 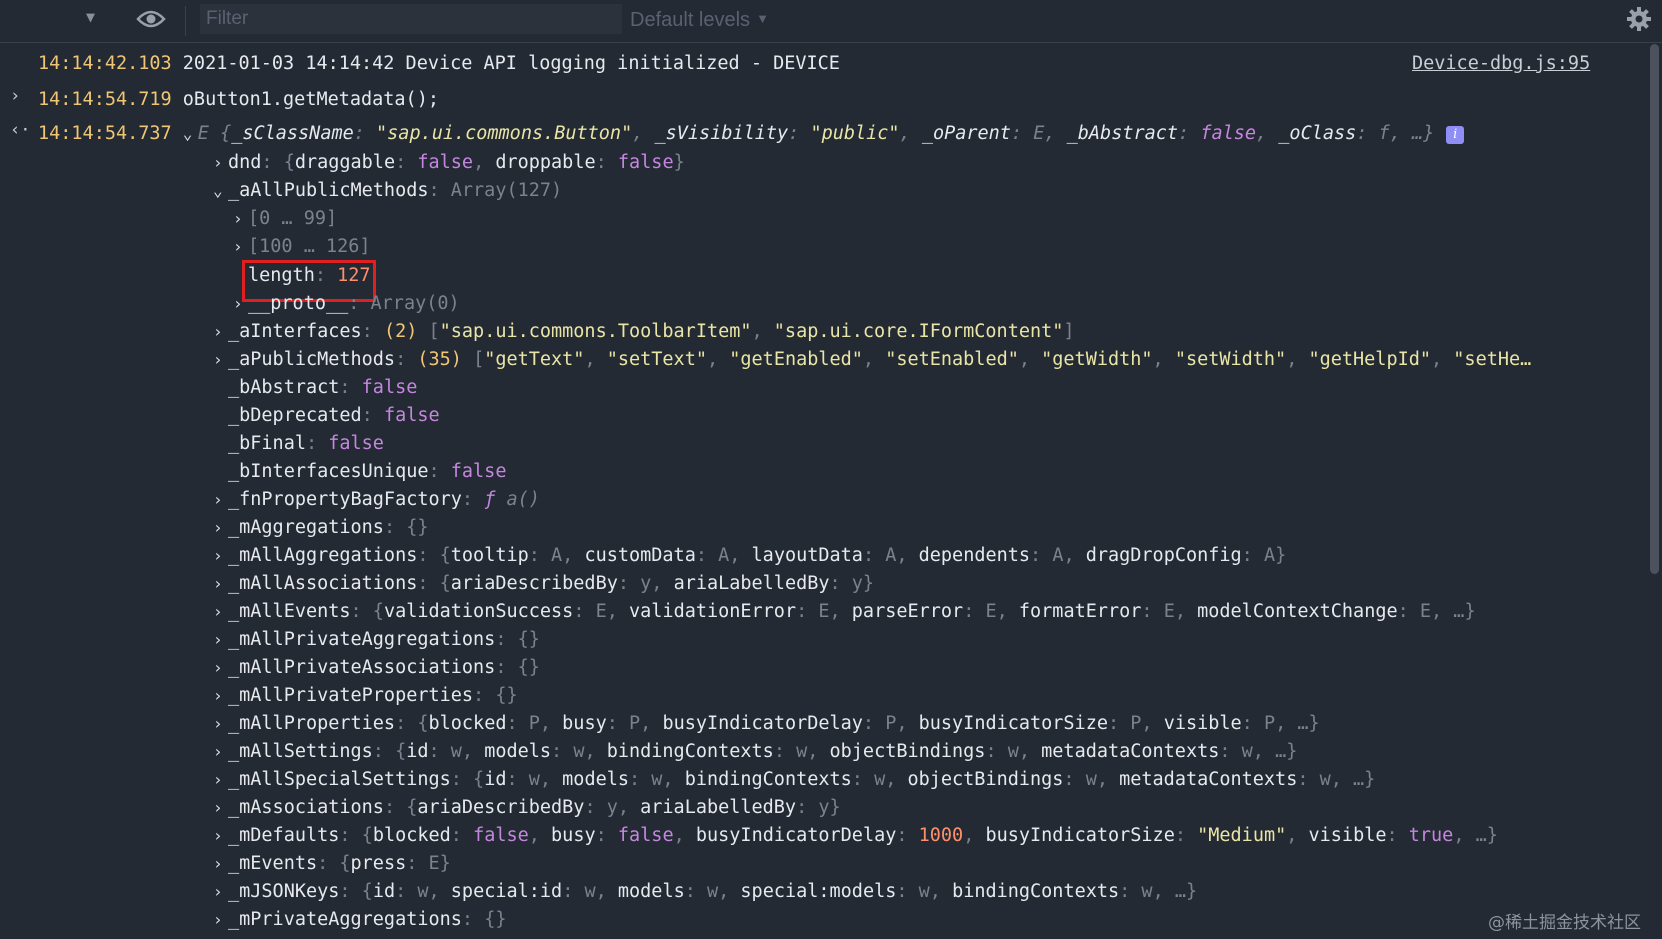 What do you see at coordinates (300, 751) in the screenshot?
I see `prop-key: _mAllSettings` at bounding box center [300, 751].